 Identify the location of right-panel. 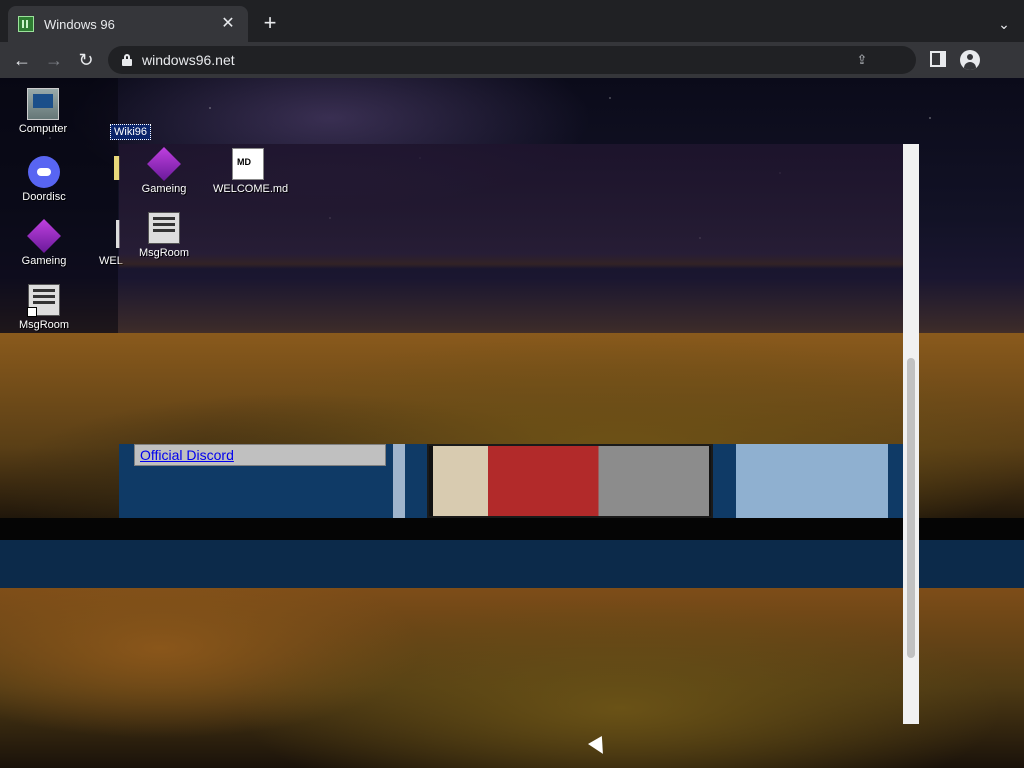
(812, 481).